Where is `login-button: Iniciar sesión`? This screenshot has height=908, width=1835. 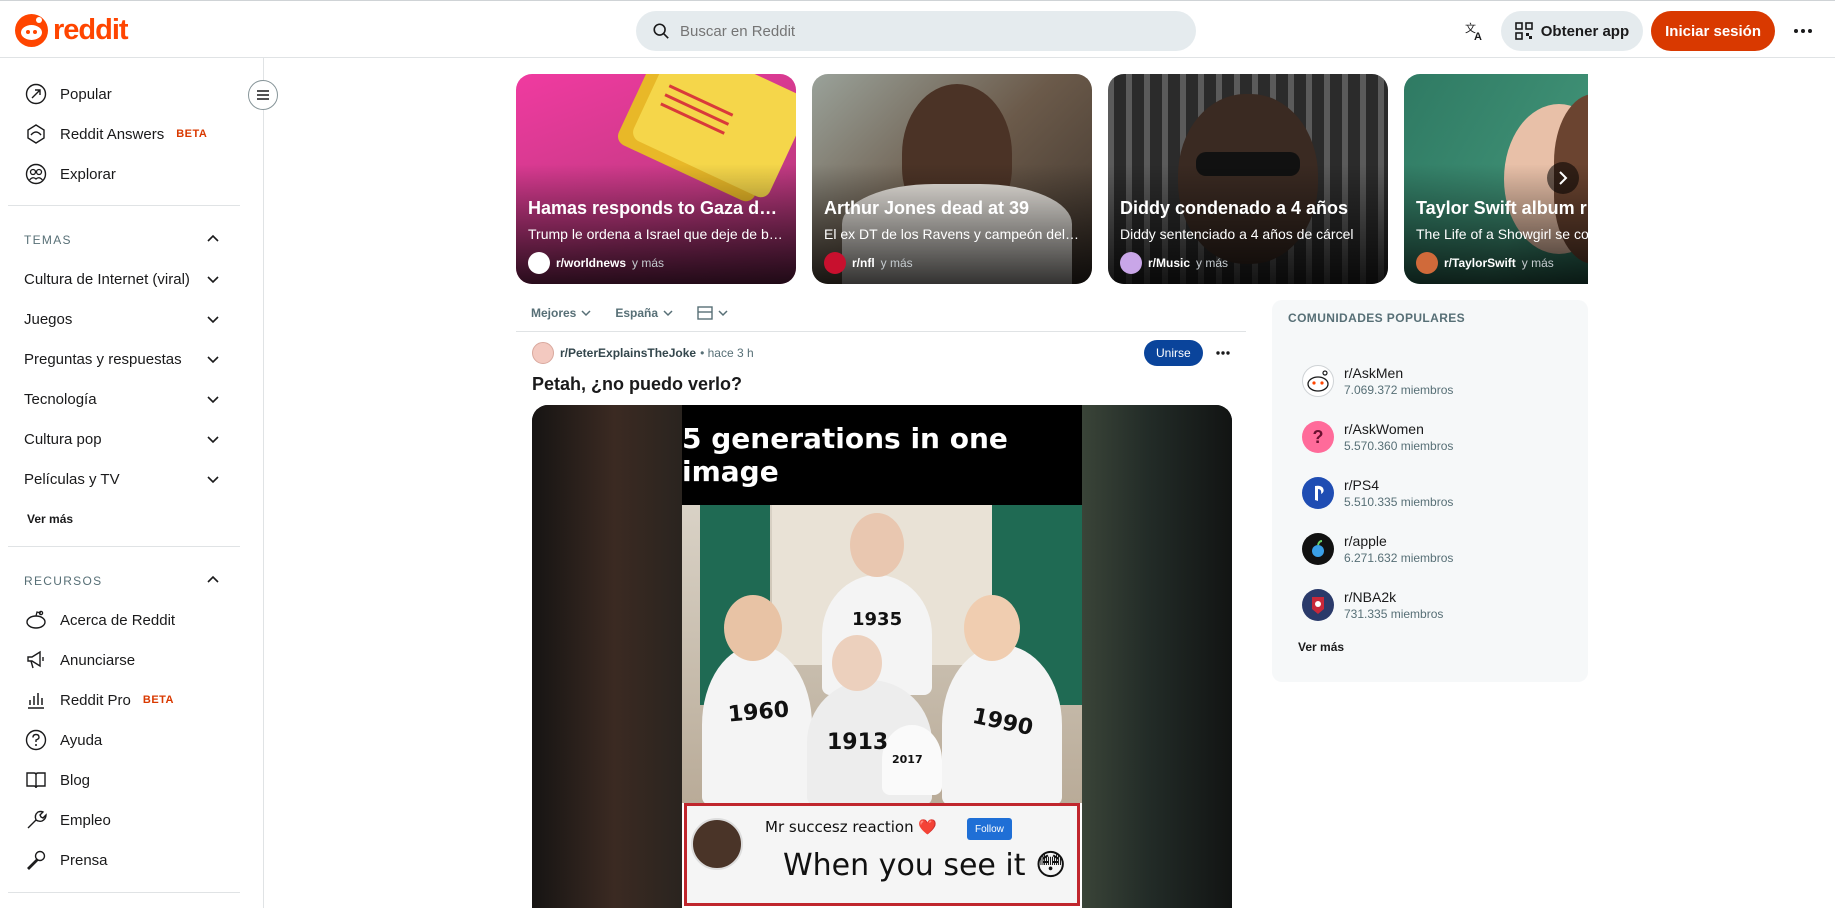 login-button: Iniciar sesión is located at coordinates (1713, 31).